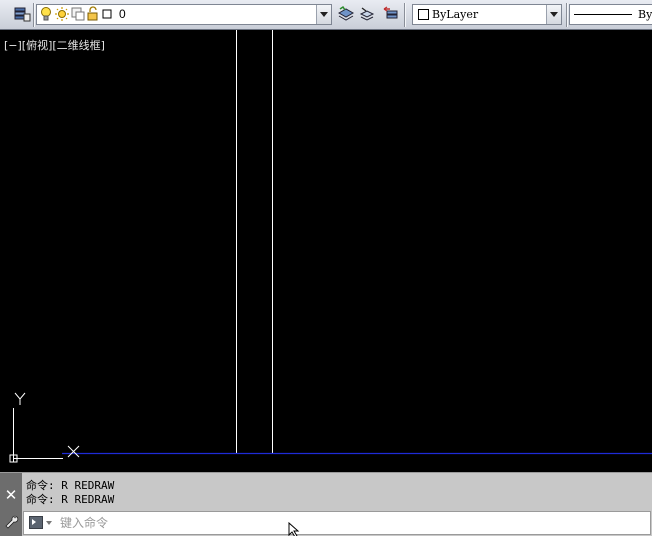  I want to click on layer-properties-icon, so click(22, 14).